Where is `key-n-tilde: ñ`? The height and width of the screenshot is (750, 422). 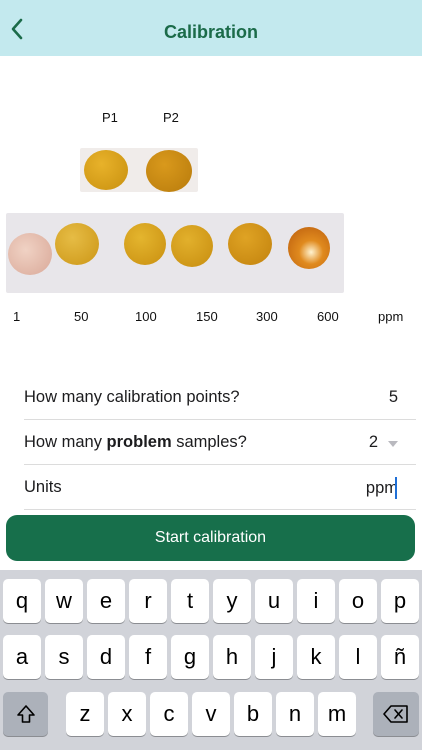 key-n-tilde: ñ is located at coordinates (400, 657).